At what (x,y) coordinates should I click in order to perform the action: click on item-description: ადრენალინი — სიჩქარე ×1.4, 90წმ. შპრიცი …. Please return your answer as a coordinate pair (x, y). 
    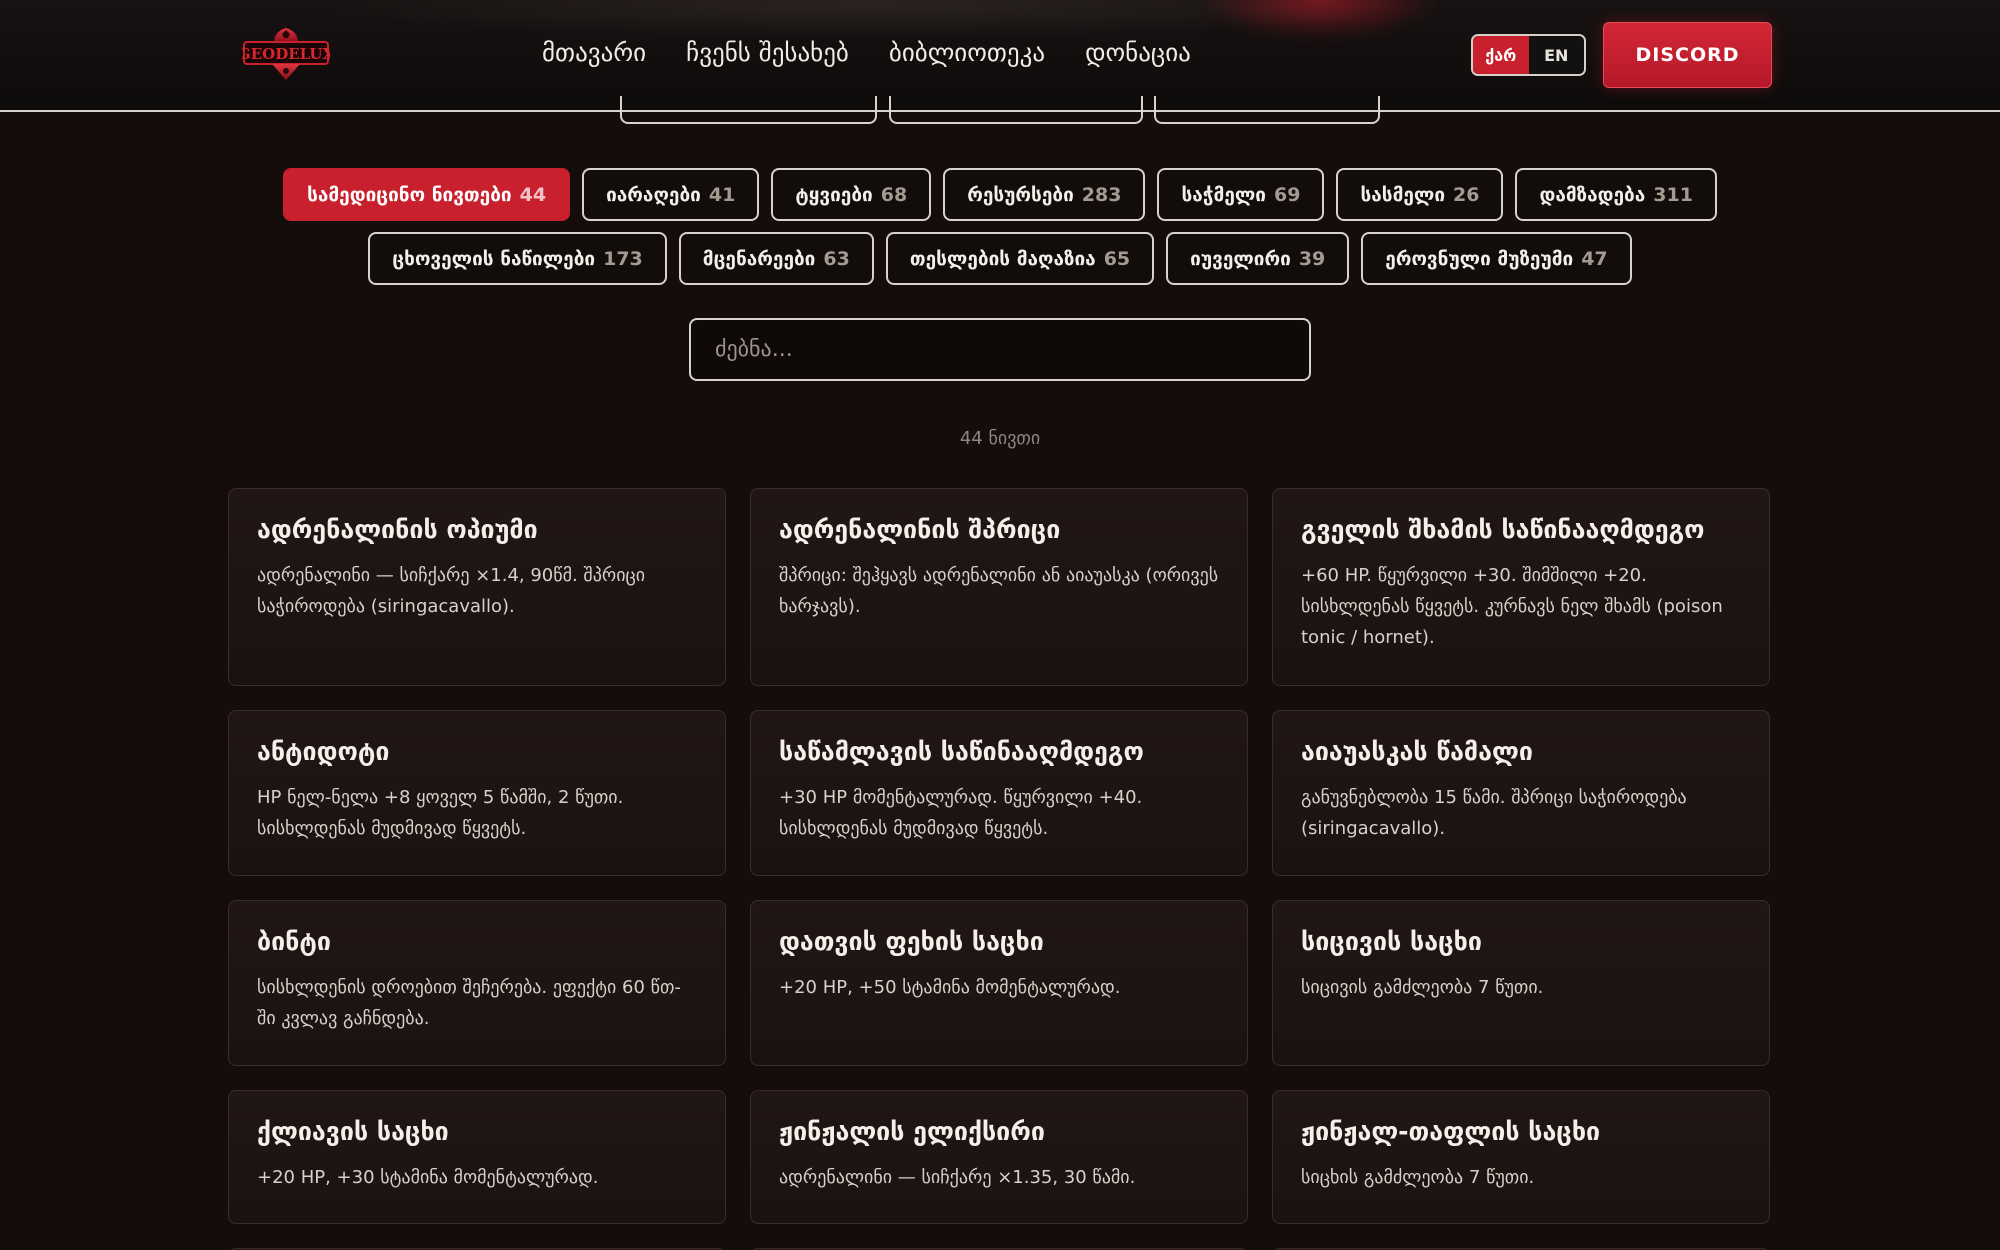
    Looking at the image, I should click on (451, 591).